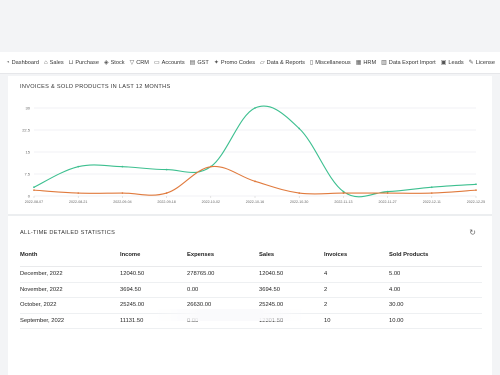 Image resolution: width=500 pixels, height=375 pixels. Describe the element at coordinates (117, 62) in the screenshot. I see `nav-item-label: Stock` at that location.